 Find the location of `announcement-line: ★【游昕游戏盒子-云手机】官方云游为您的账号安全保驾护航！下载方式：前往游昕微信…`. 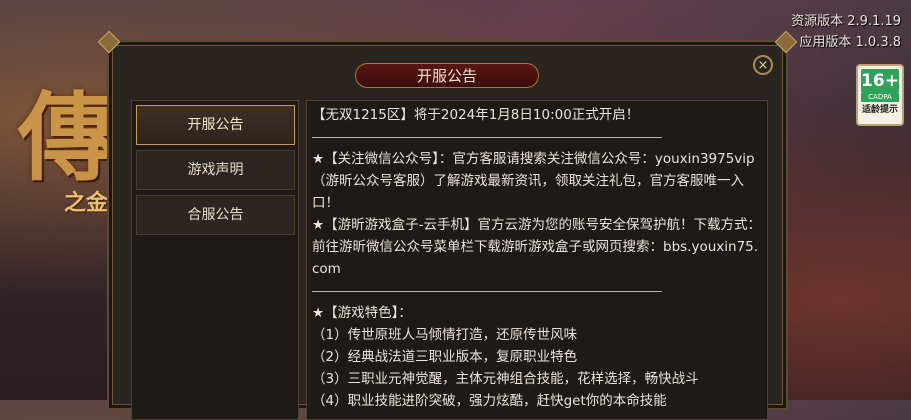

announcement-line: ★【游昕游戏盒子-云手机】官方云游为您的账号安全保驾护航！下载方式：前往游昕微信… is located at coordinates (536, 247).